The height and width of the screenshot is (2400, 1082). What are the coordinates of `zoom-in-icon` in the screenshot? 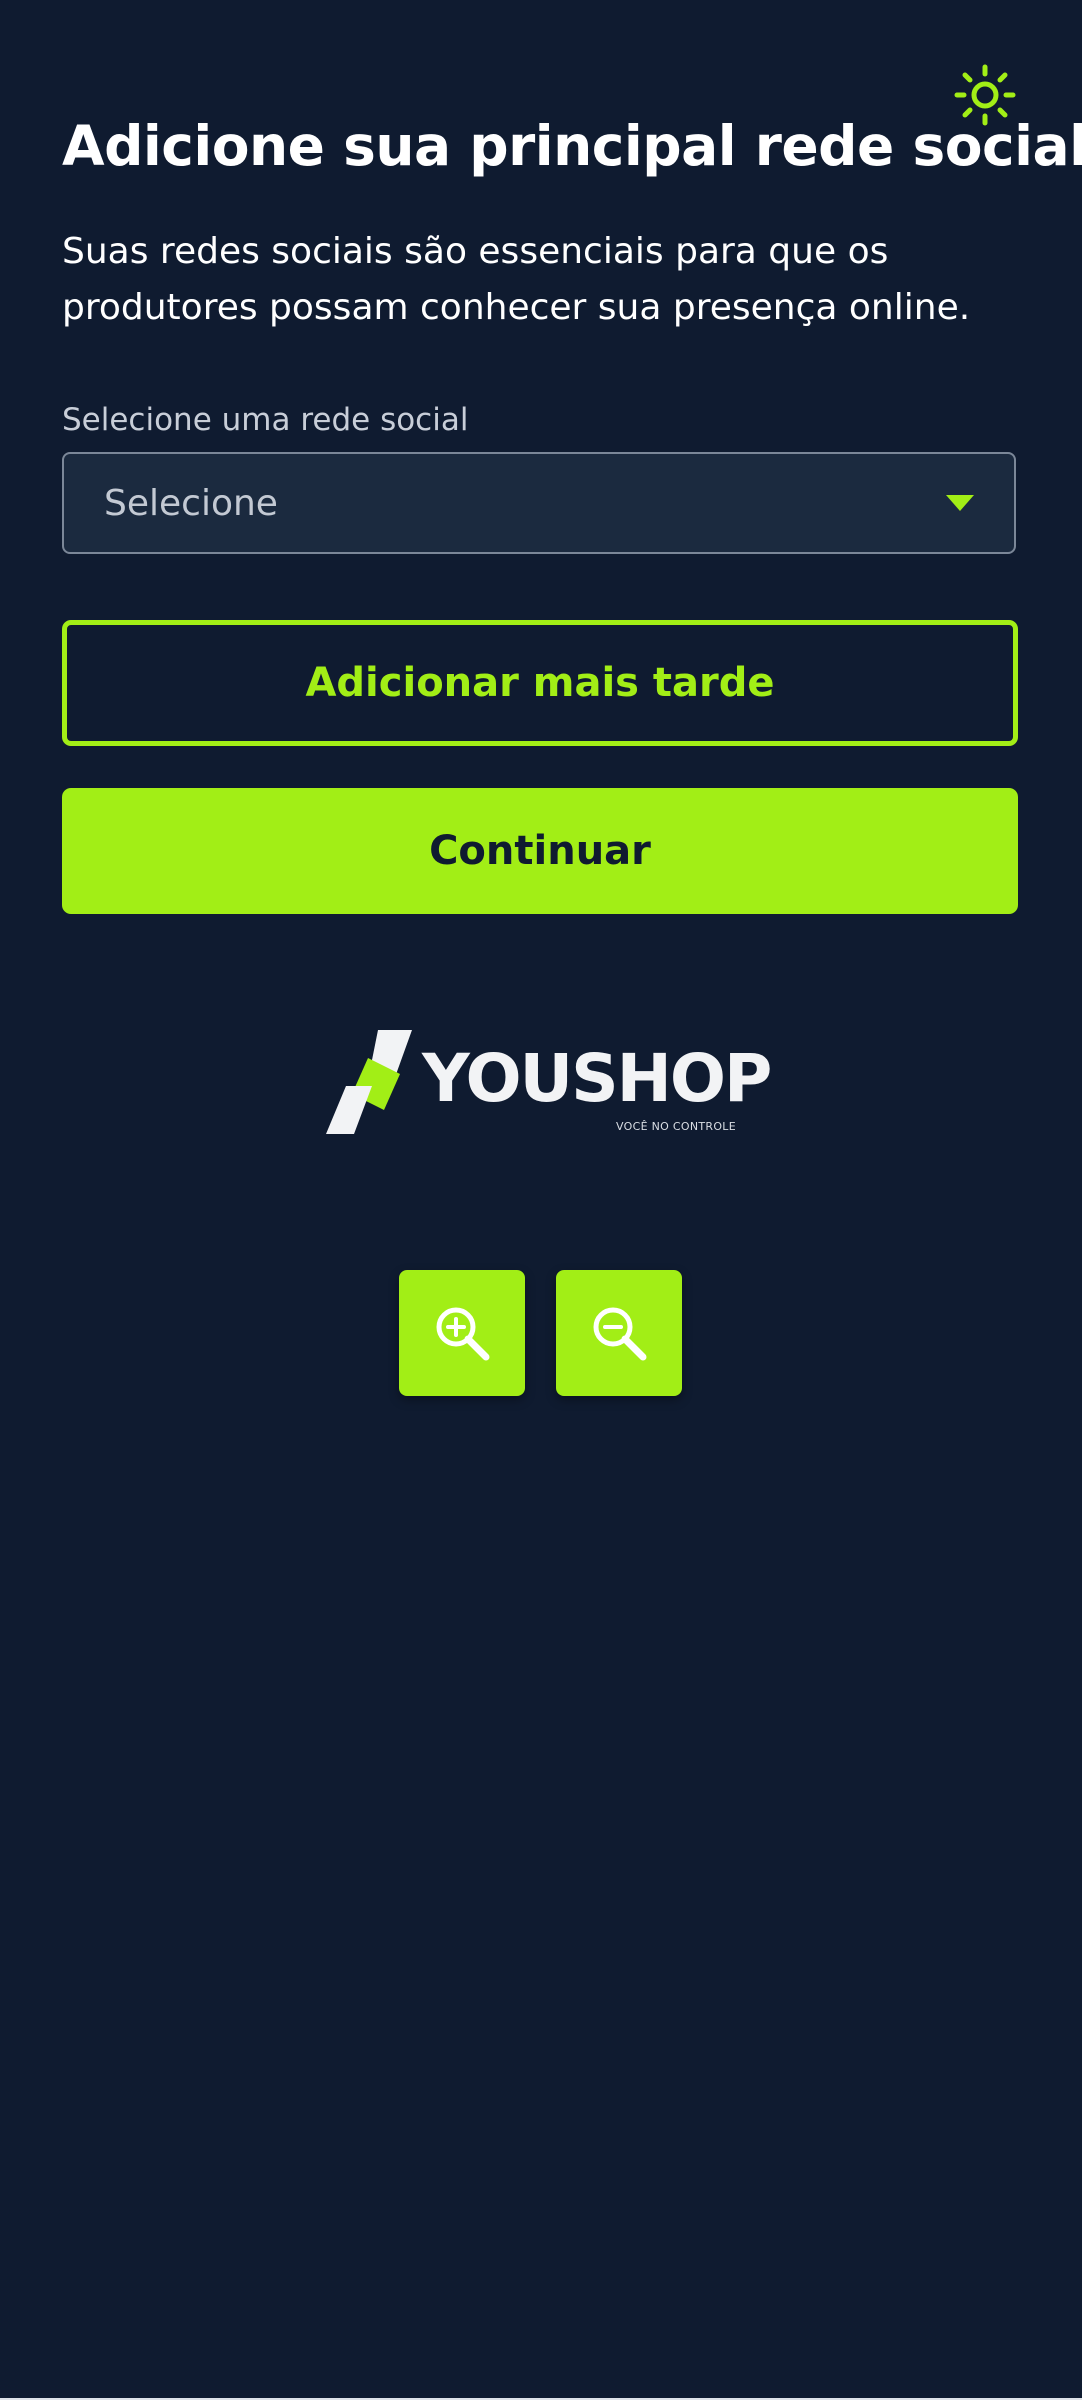 It's located at (463, 1334).